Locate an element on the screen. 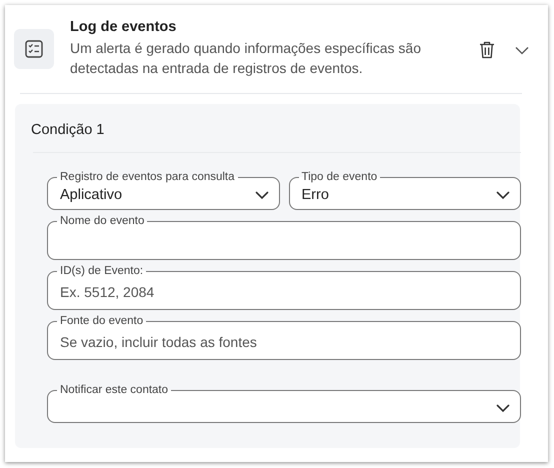  field-label: Fonte do evento is located at coordinates (101, 321).